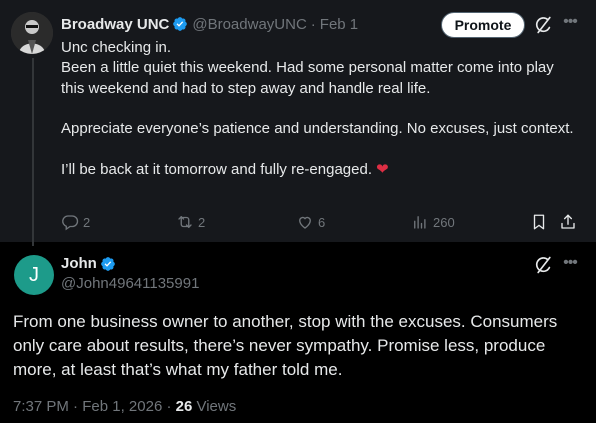  Describe the element at coordinates (202, 222) in the screenshot. I see `repost-count: 2` at that location.